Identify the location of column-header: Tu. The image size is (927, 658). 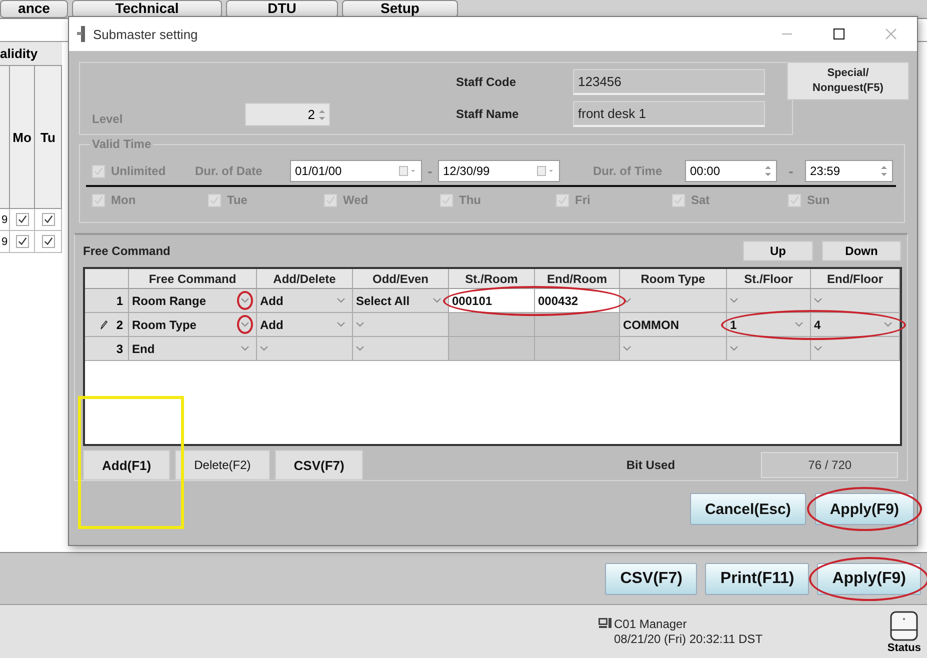
(48, 137).